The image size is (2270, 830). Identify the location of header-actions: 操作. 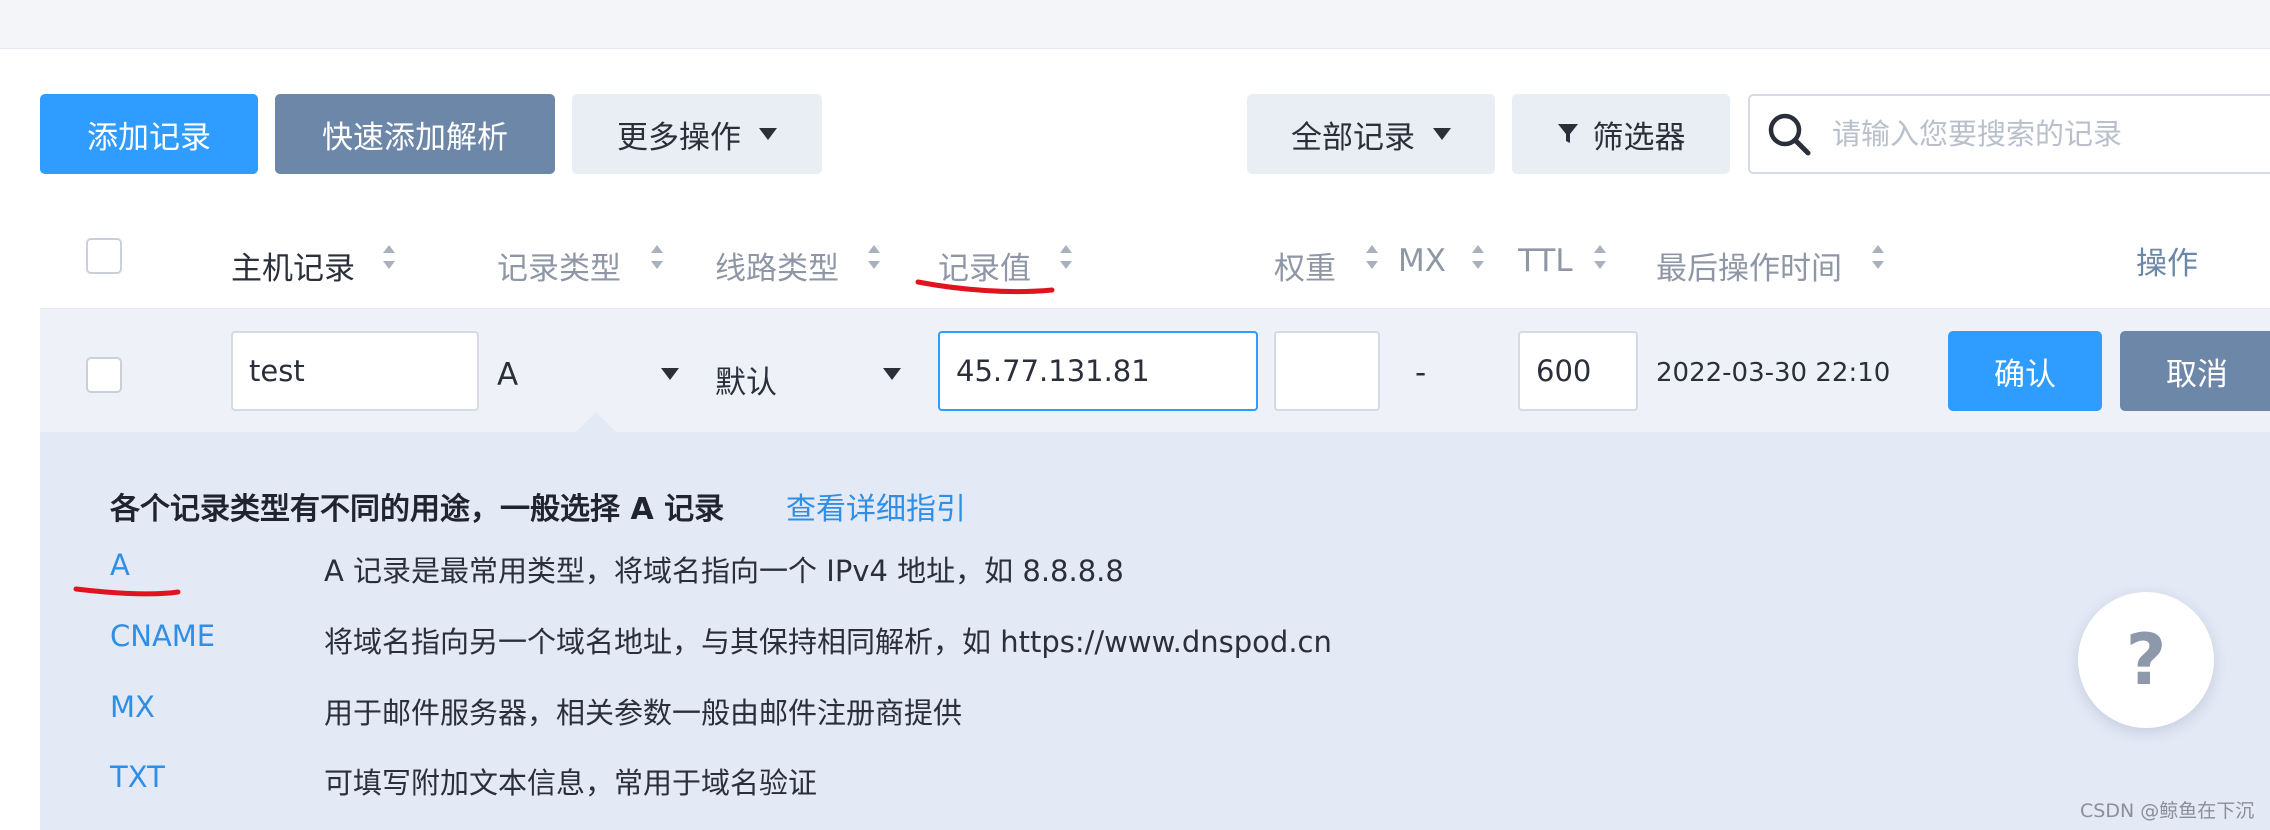
(2167, 264).